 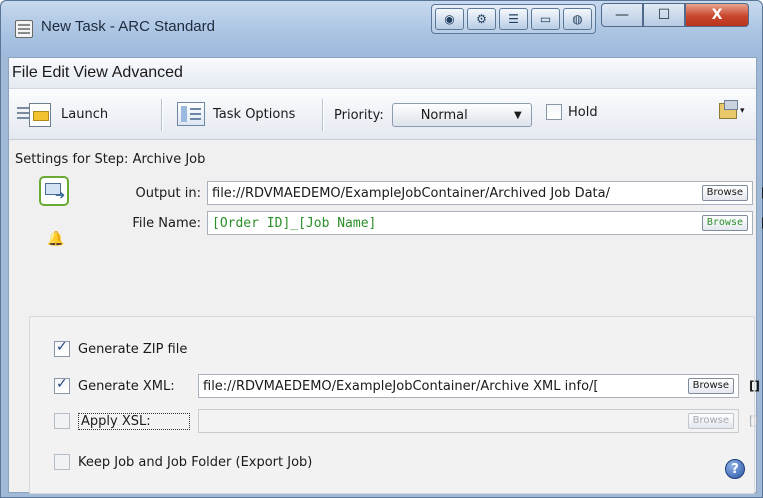 What do you see at coordinates (62, 385) in the screenshot?
I see `generate-xml-checkbox` at bounding box center [62, 385].